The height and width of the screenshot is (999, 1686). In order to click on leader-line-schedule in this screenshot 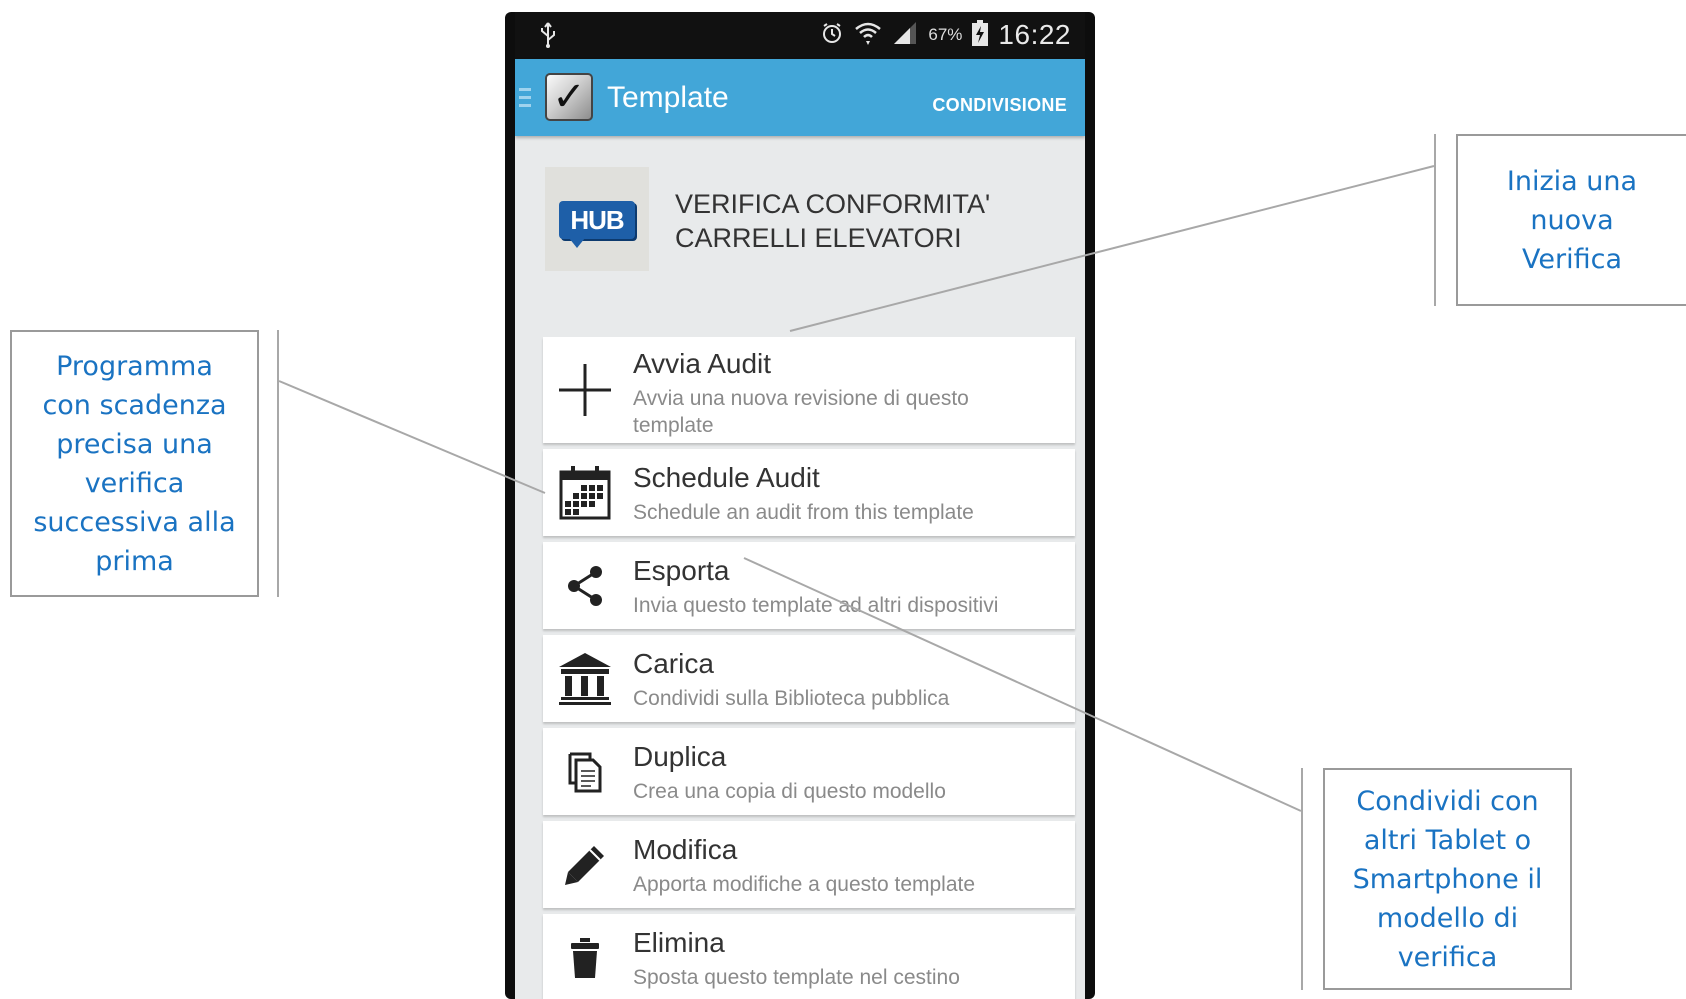, I will do `click(412, 437)`.